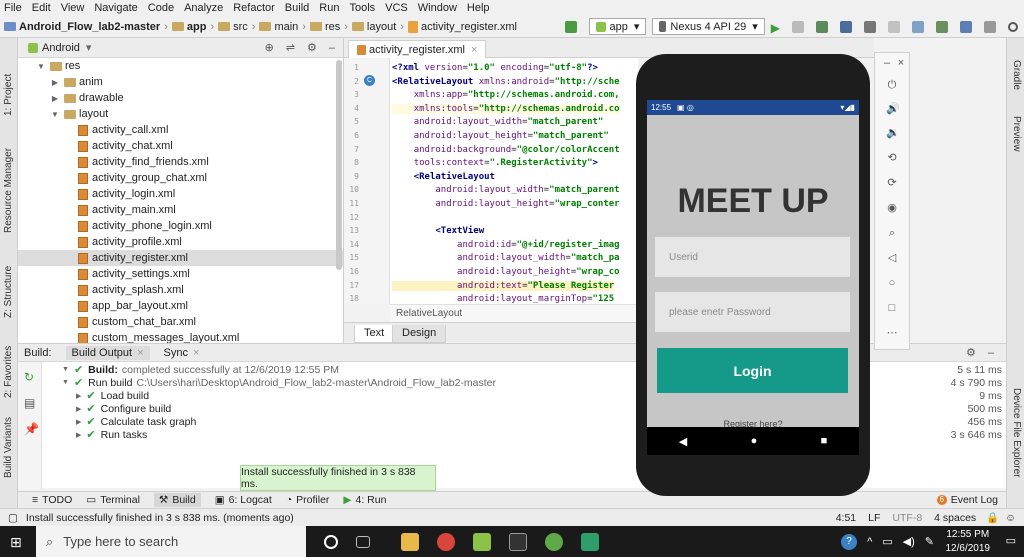 Image resolution: width=1024 pixels, height=557 pixels. Describe the element at coordinates (192, 27) in the screenshot. I see `breadcrumb-item: app ›` at that location.